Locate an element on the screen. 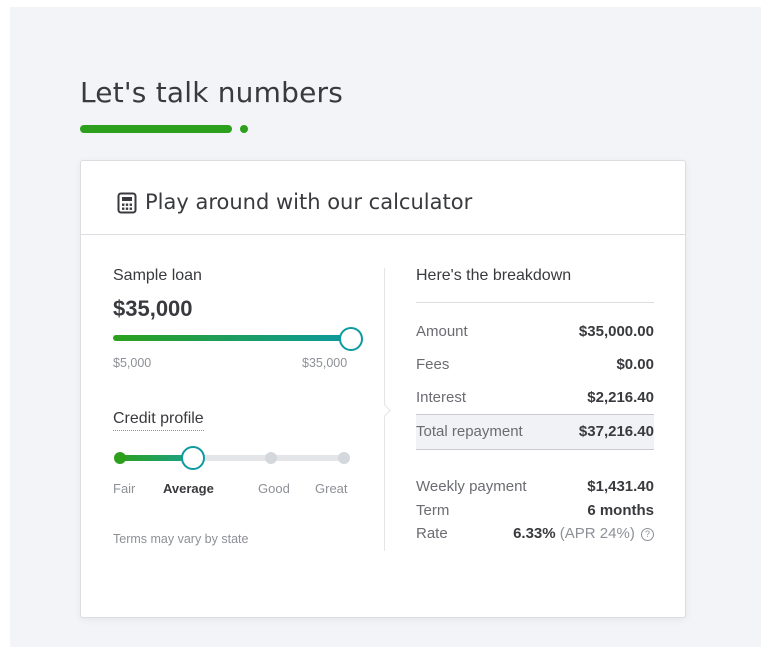 Image resolution: width=769 pixels, height=656 pixels. breakdown-rule is located at coordinates (535, 302).